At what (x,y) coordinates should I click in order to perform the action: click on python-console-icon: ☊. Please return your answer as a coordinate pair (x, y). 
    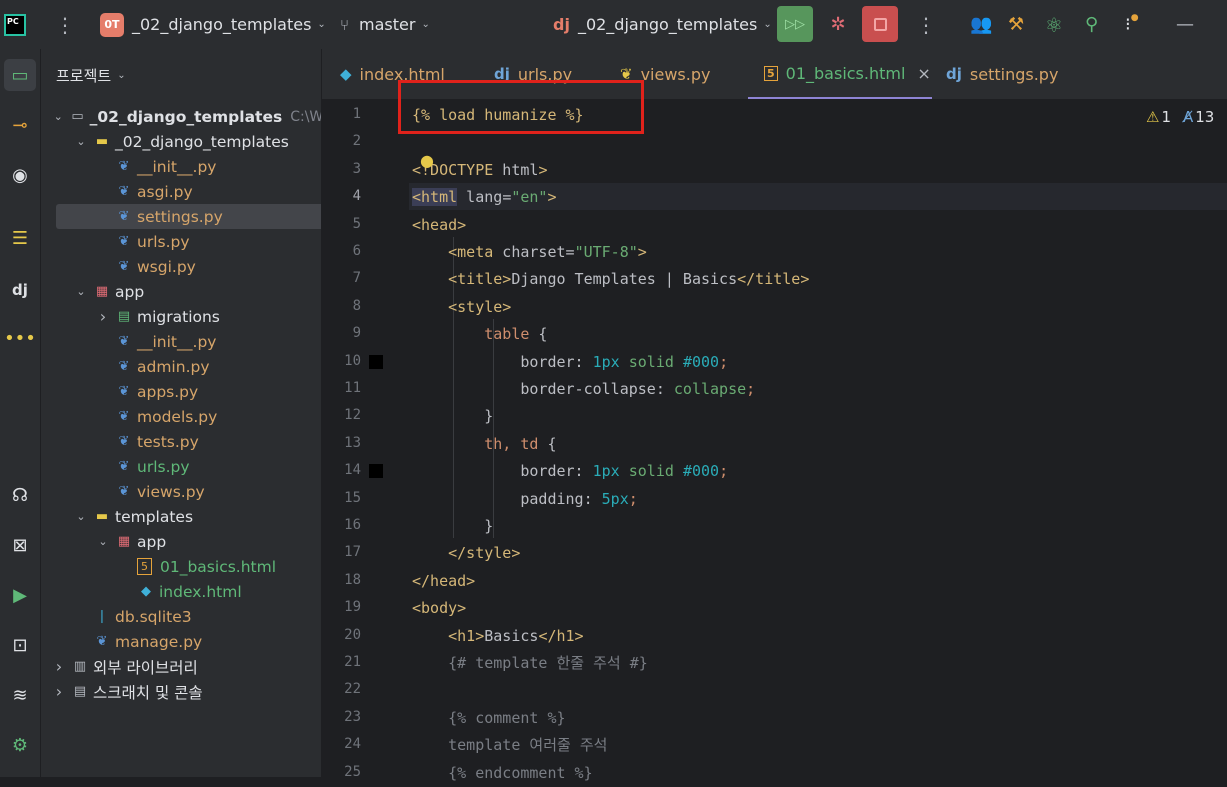
    Looking at the image, I should click on (20, 495).